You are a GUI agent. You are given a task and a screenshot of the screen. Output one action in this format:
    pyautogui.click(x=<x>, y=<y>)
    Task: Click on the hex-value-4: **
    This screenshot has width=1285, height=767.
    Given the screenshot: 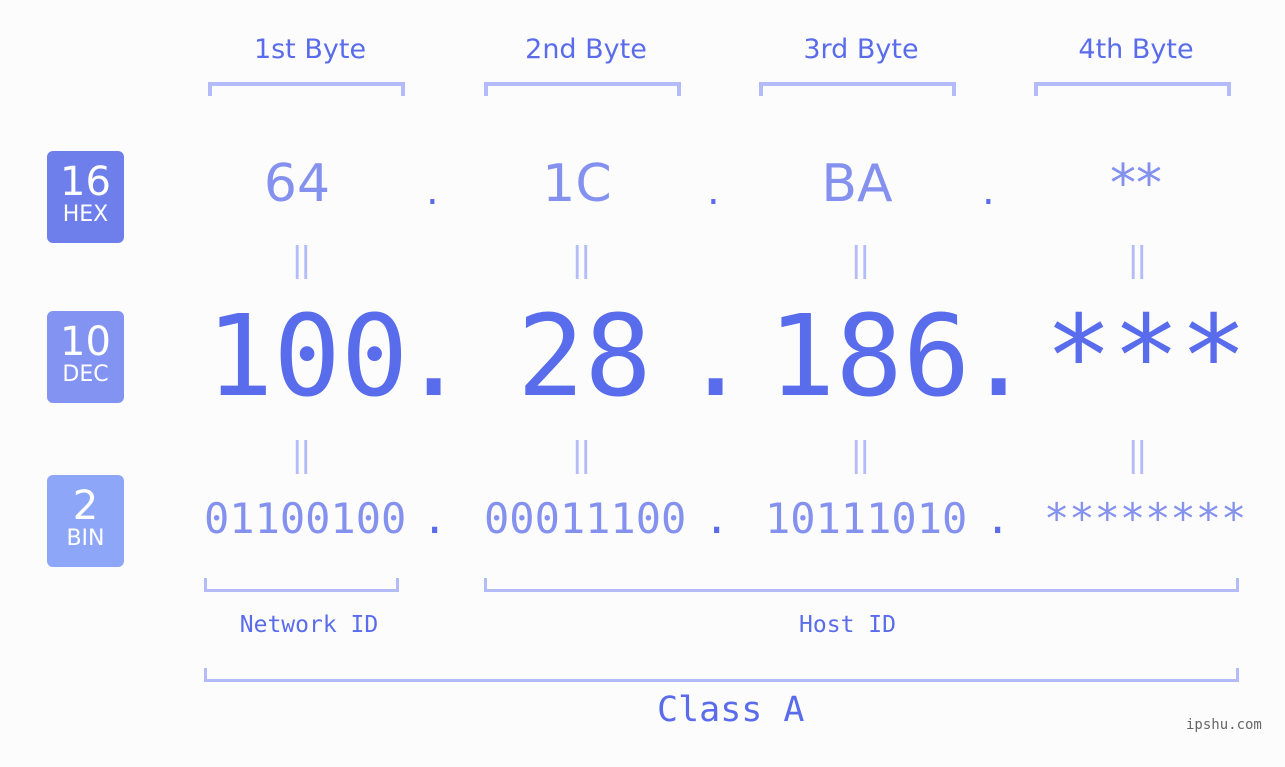 What is the action you would take?
    pyautogui.click(x=1136, y=184)
    